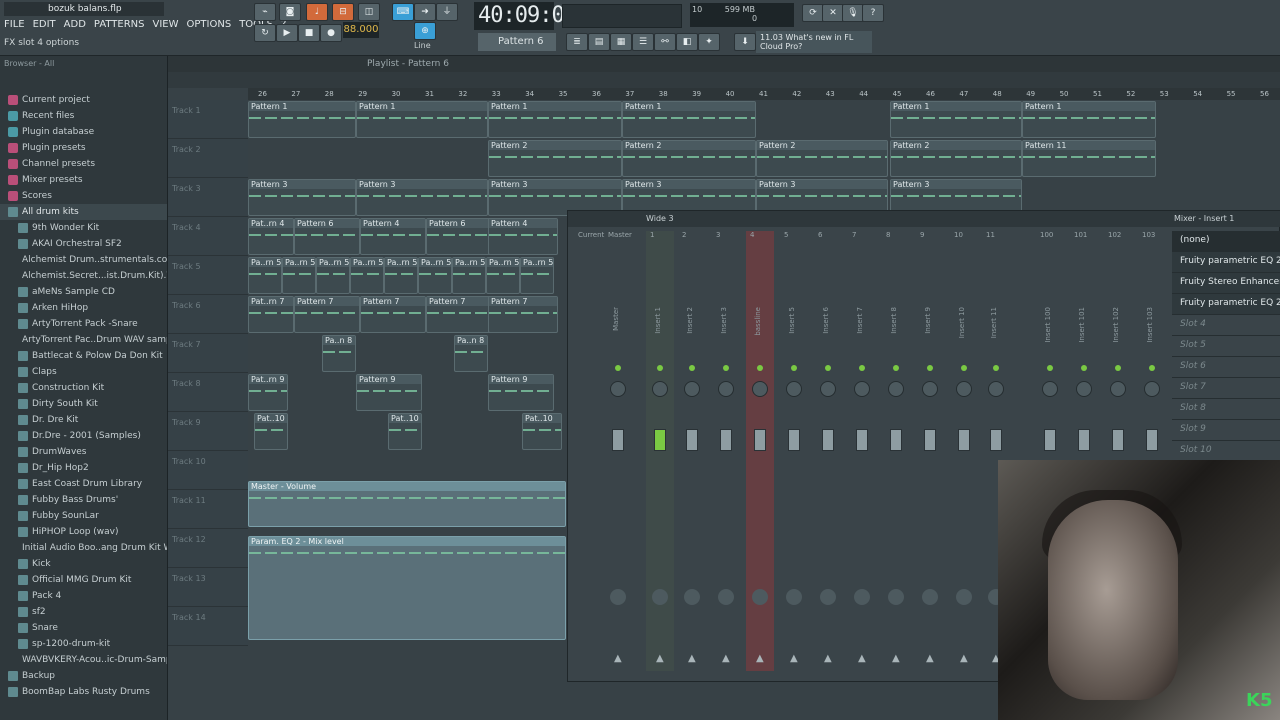 The image size is (1280, 720). What do you see at coordinates (83, 132) in the screenshot?
I see `browser-plugin-database: Plugin database` at bounding box center [83, 132].